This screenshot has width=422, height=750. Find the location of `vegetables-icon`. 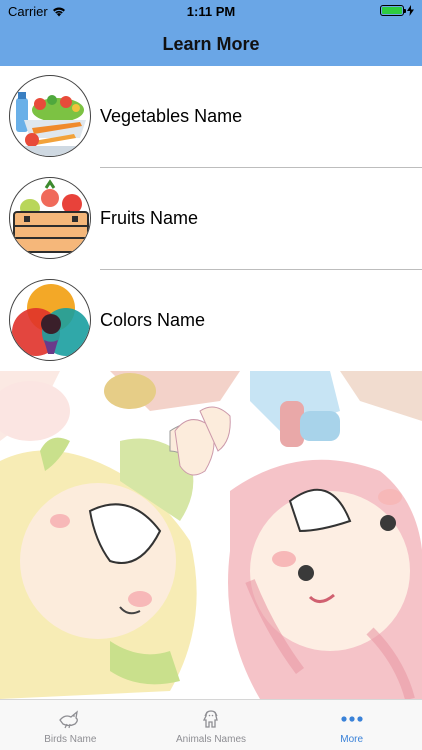

vegetables-icon is located at coordinates (50, 116).